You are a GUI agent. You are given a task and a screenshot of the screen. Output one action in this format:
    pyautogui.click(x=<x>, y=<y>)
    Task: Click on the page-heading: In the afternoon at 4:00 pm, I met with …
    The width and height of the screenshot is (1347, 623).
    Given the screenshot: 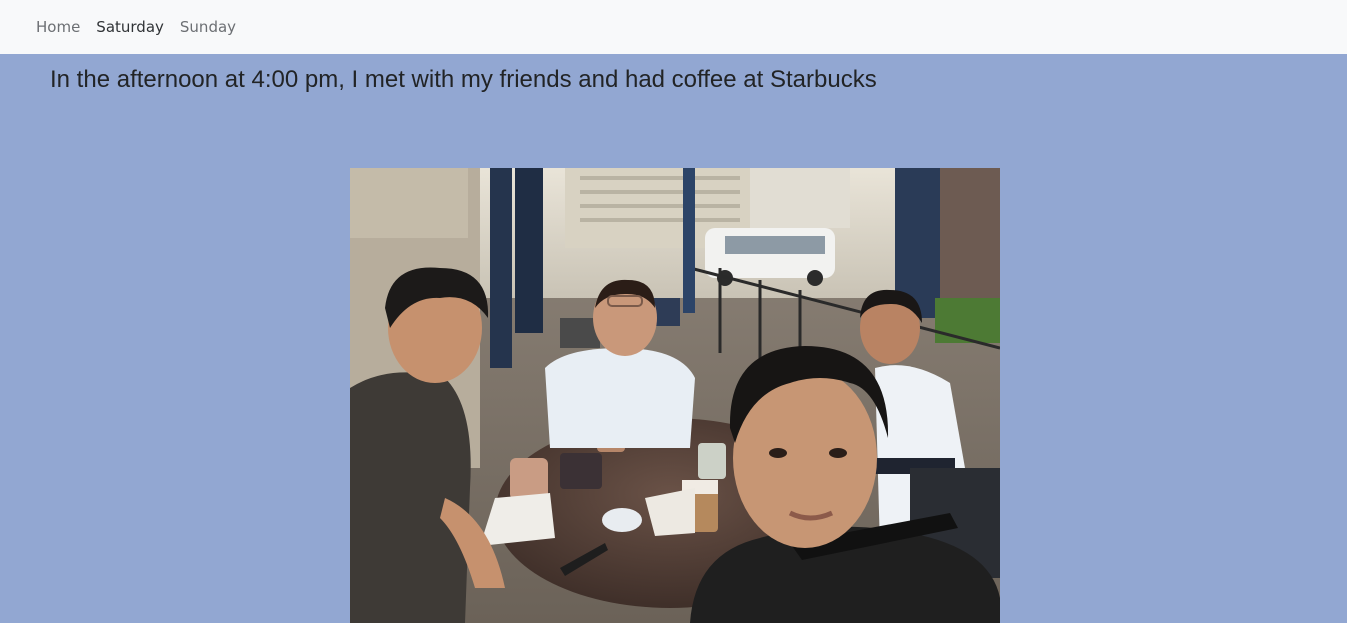 What is the action you would take?
    pyautogui.click(x=463, y=79)
    